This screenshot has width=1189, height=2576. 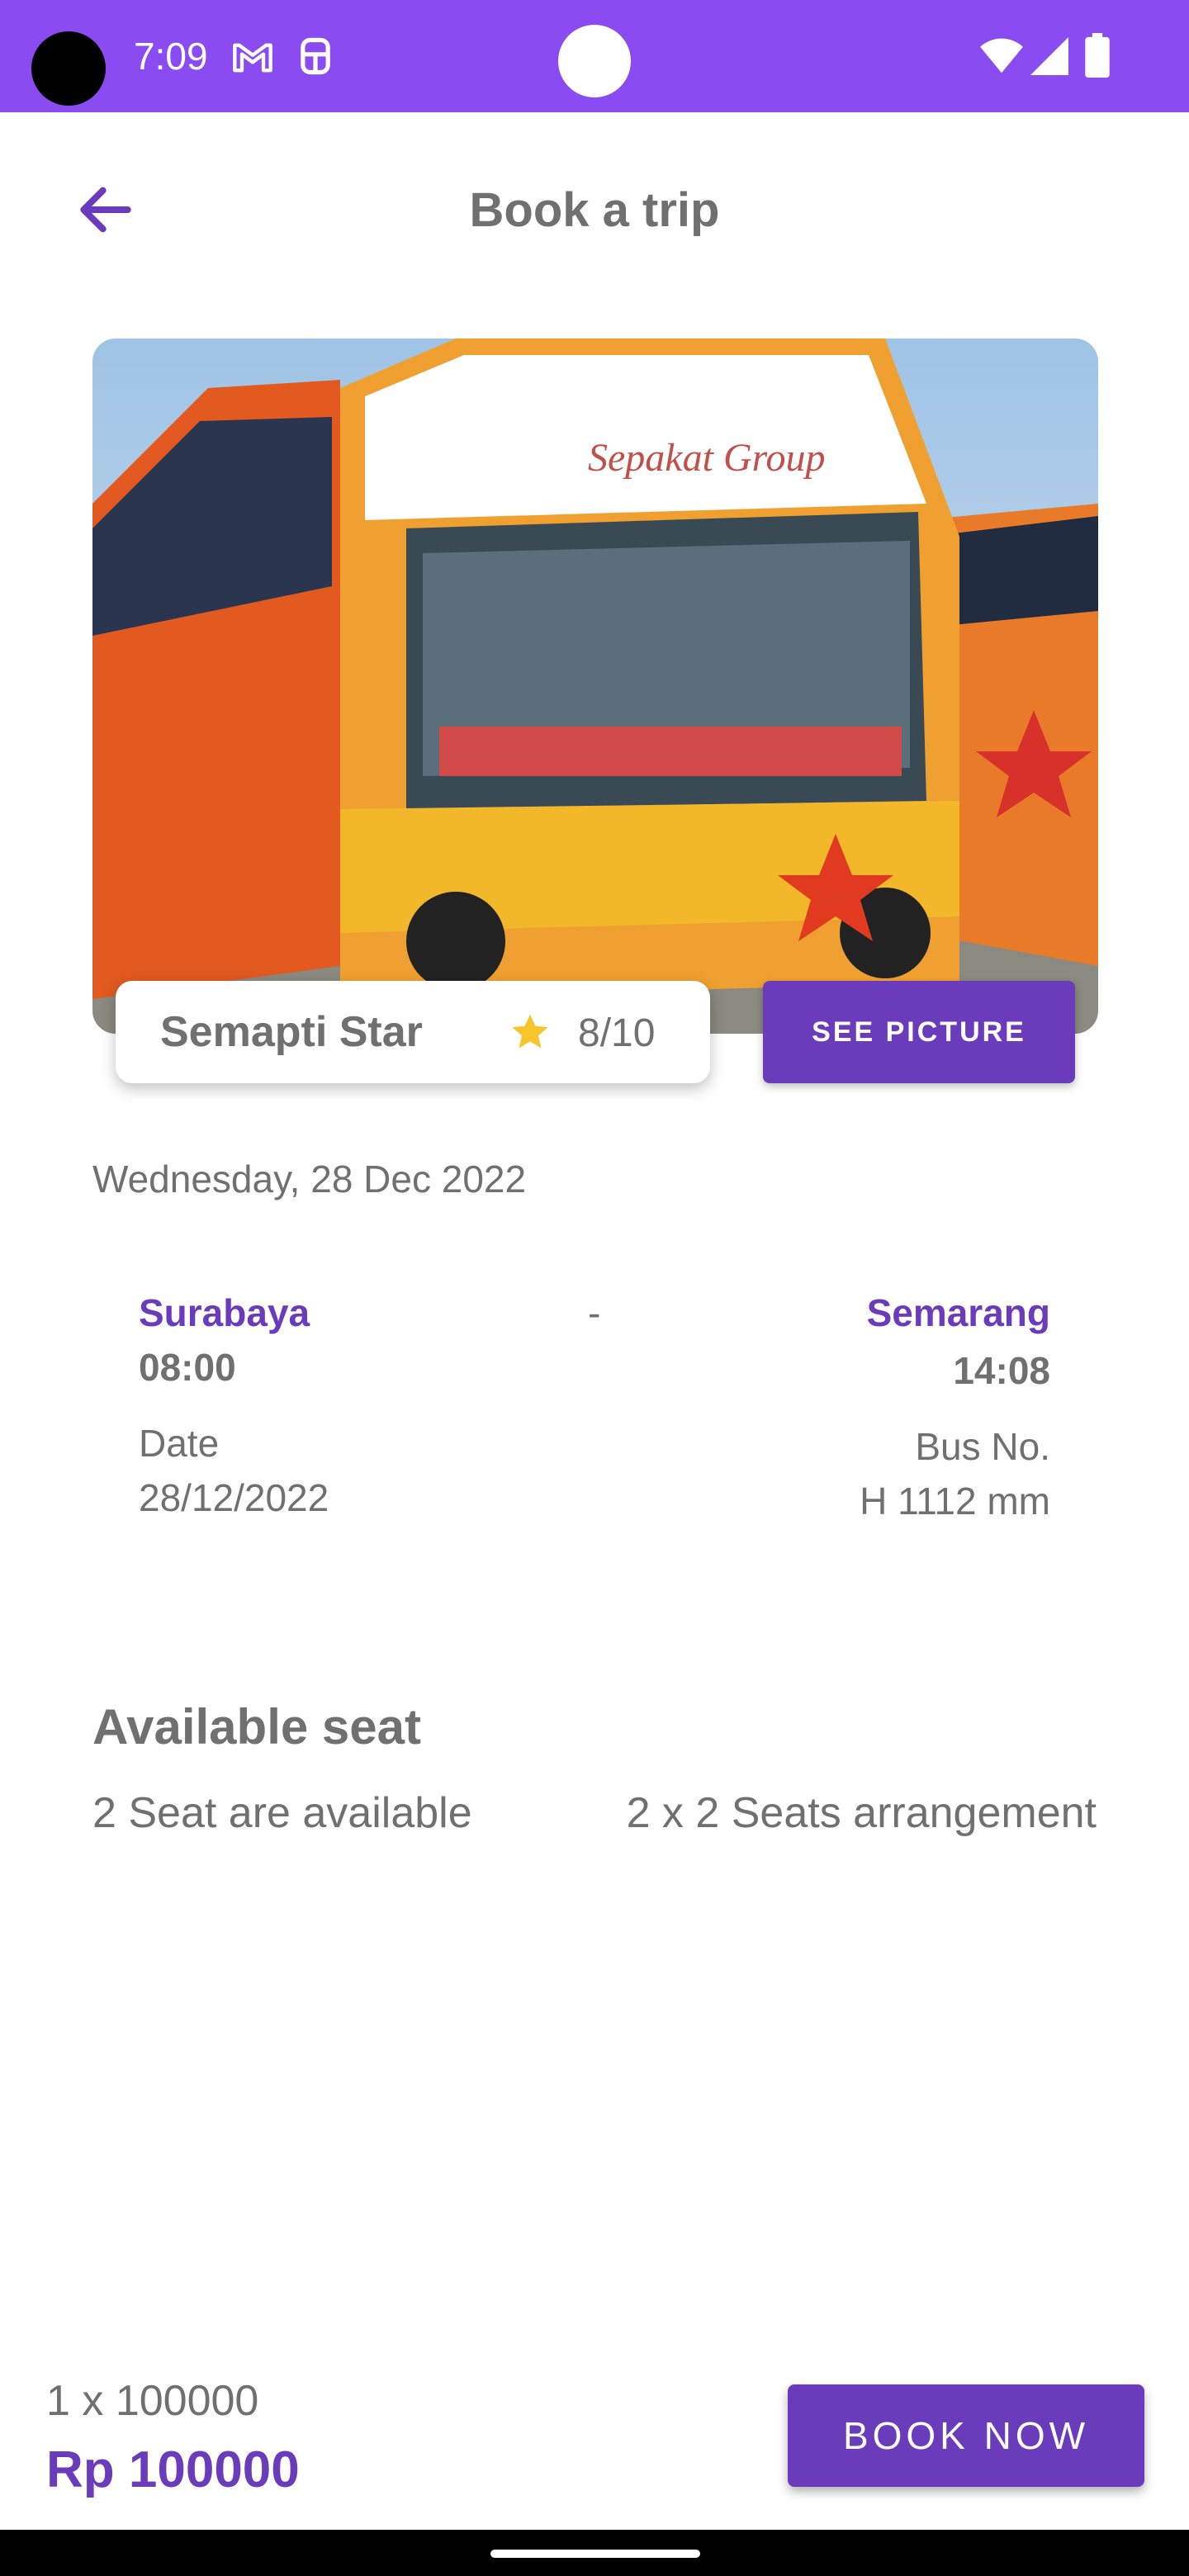 What do you see at coordinates (187, 1367) in the screenshot?
I see `departure-time: 08:00` at bounding box center [187, 1367].